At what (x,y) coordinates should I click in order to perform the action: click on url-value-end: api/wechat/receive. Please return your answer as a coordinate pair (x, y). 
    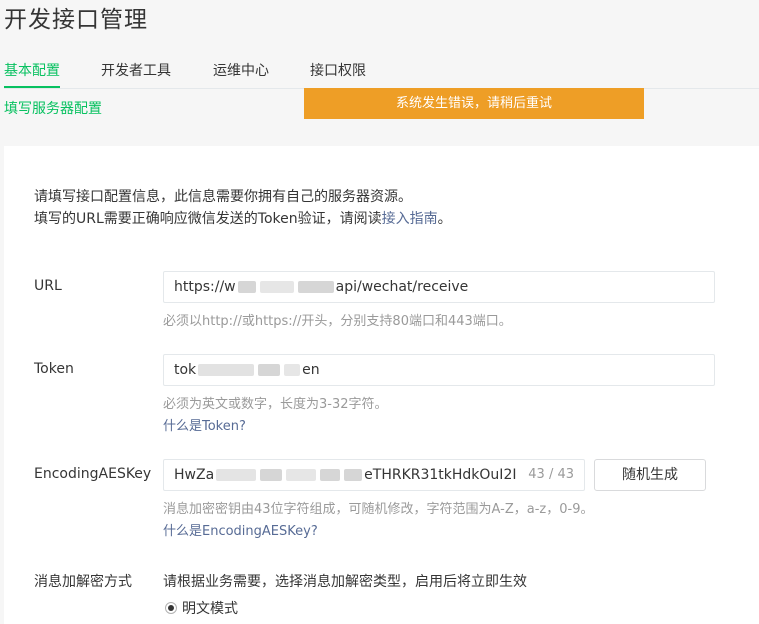
    Looking at the image, I should click on (402, 287).